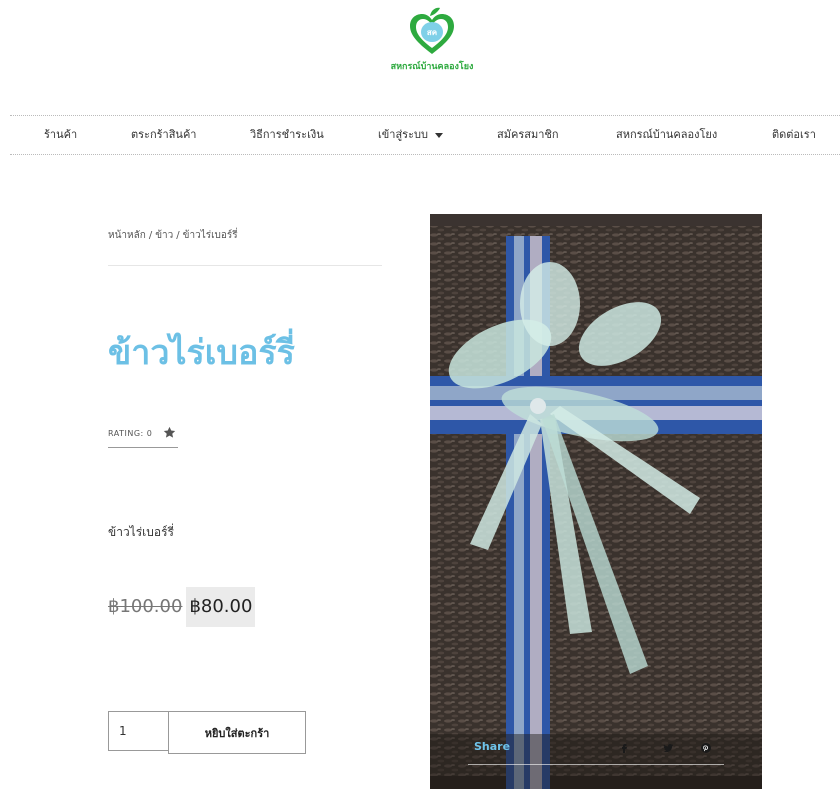  What do you see at coordinates (237, 732) in the screenshot?
I see `add-to-cart-button: หยิบใส่ตะกร้า` at bounding box center [237, 732].